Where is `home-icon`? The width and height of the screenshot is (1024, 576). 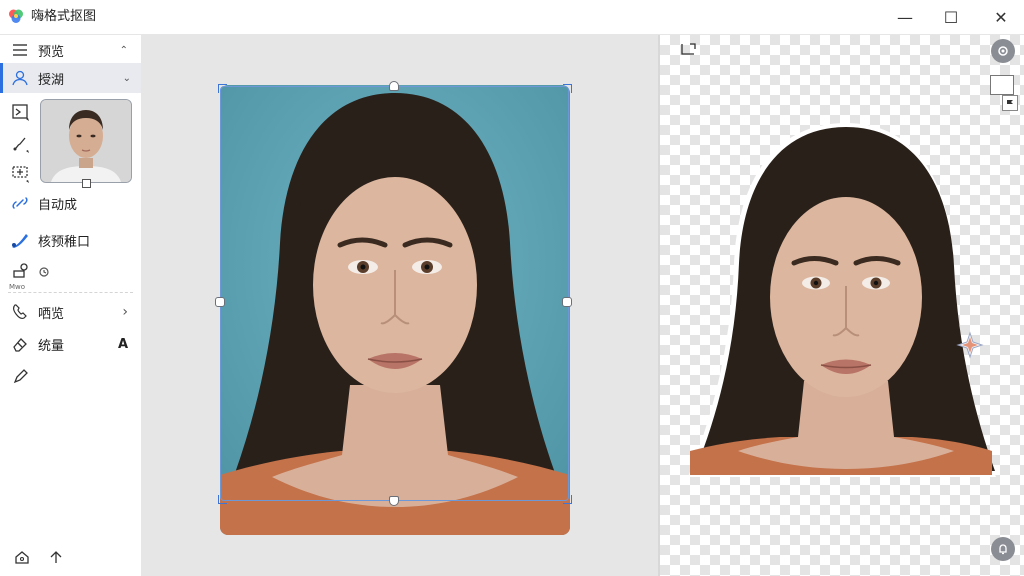
home-icon is located at coordinates (22, 557).